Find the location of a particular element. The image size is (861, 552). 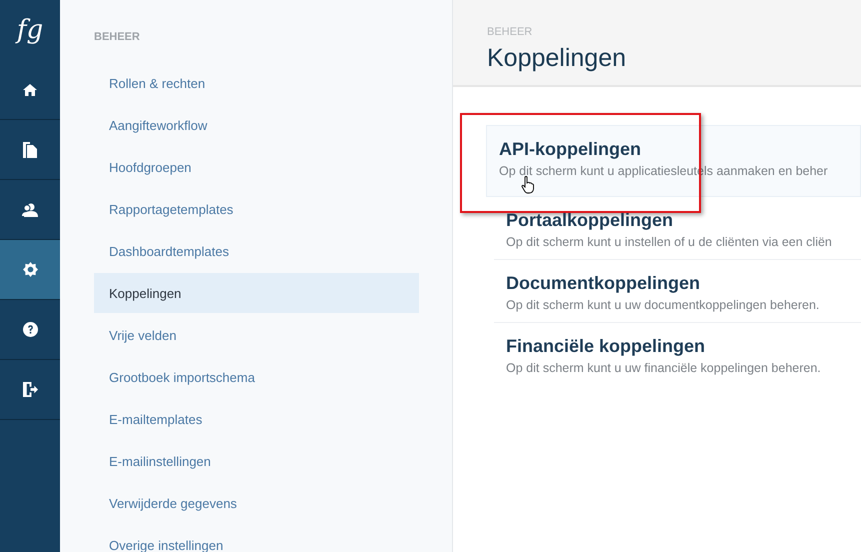

link-title: Documentkoppelingen is located at coordinates (604, 283).